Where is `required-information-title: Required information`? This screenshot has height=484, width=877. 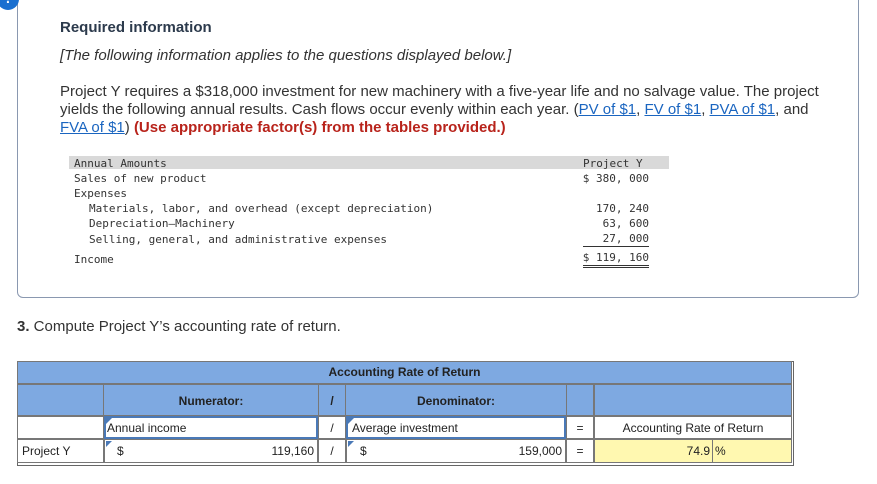 required-information-title: Required information is located at coordinates (136, 27).